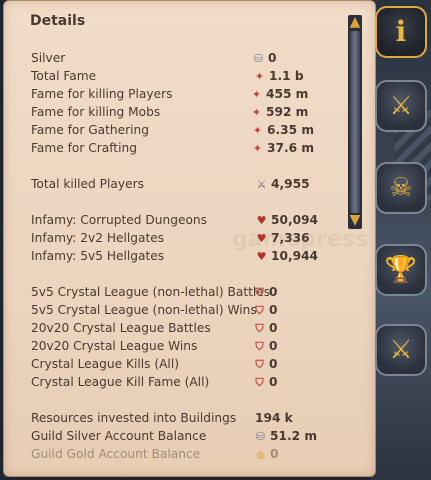  Describe the element at coordinates (267, 454) in the screenshot. I see `stat-value: ● 0` at that location.